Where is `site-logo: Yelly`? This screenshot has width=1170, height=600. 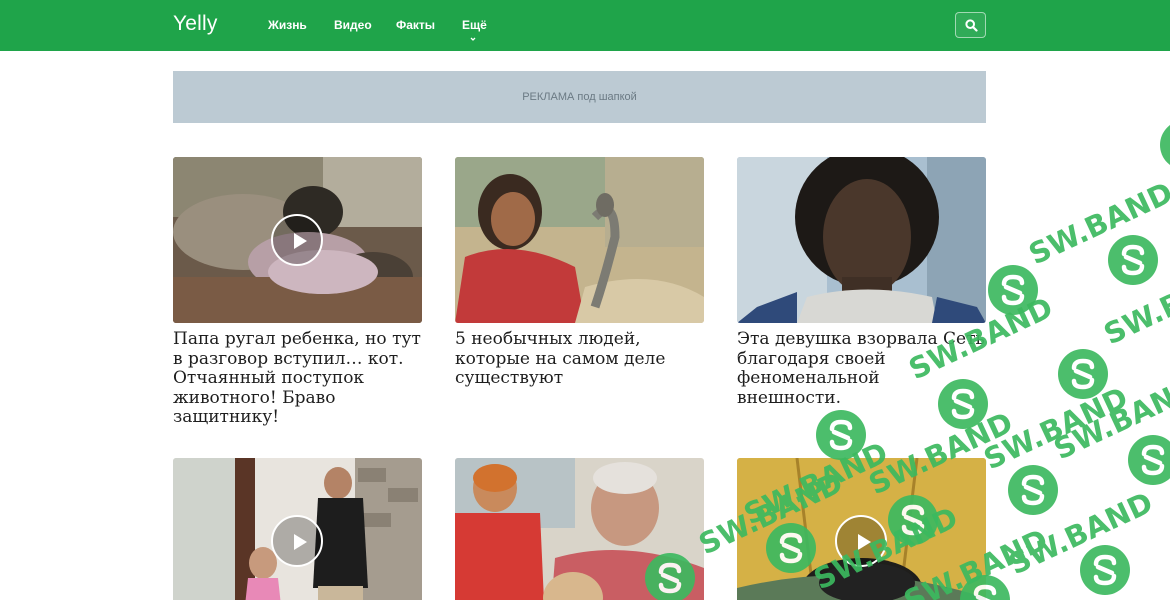 site-logo: Yelly is located at coordinates (195, 24).